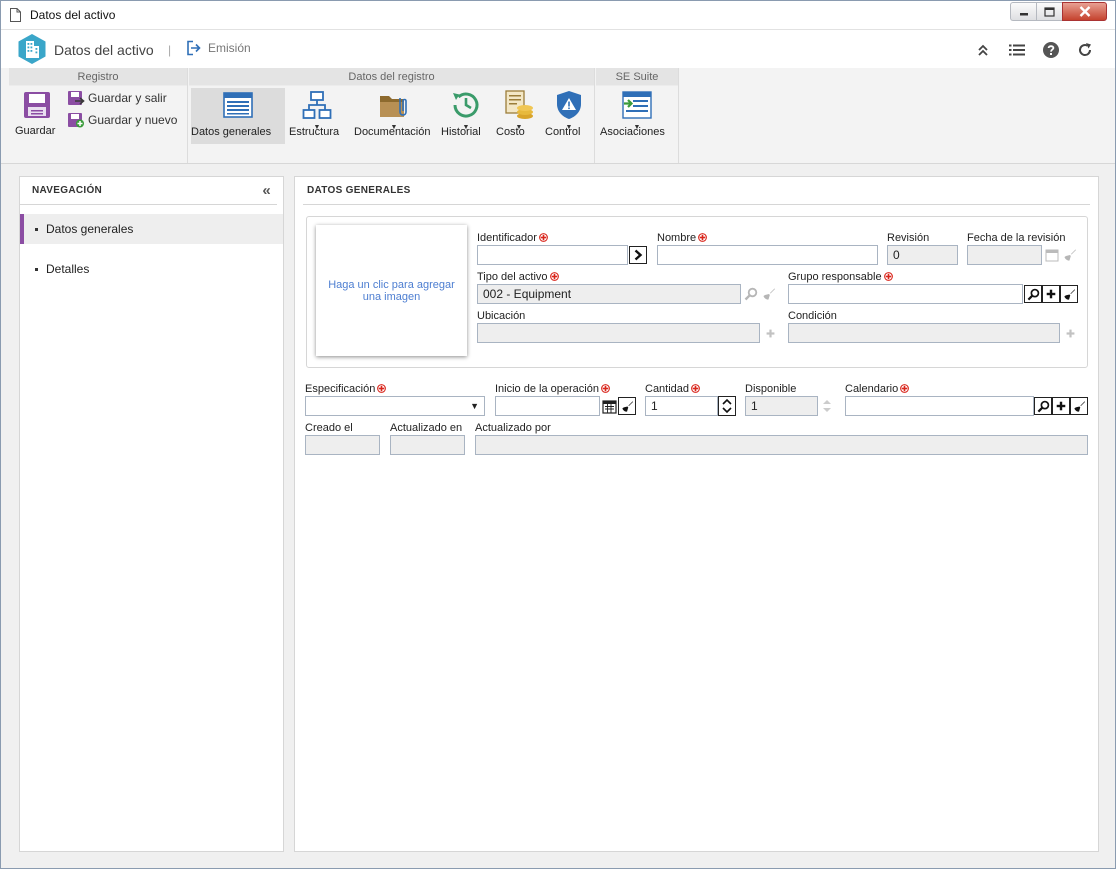  Describe the element at coordinates (76, 120) in the screenshot. I see `save-new-icon` at that location.